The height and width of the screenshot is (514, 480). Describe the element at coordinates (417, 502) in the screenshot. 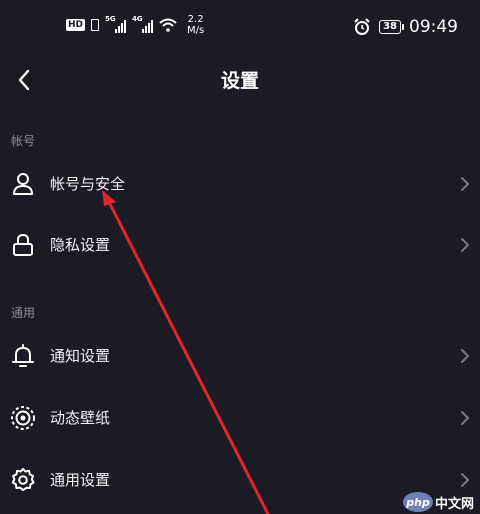

I see `php-logo: php` at that location.